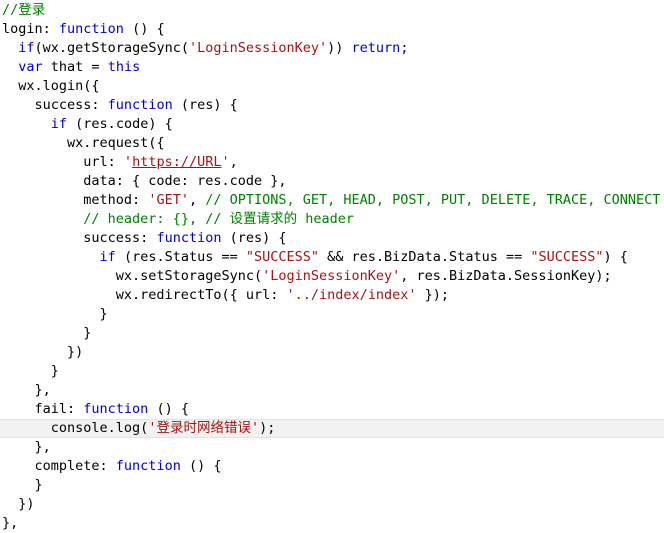 Image resolution: width=664 pixels, height=533 pixels. Describe the element at coordinates (144, 181) in the screenshot. I see `code-token-plain: data: { code: res.code },` at that location.